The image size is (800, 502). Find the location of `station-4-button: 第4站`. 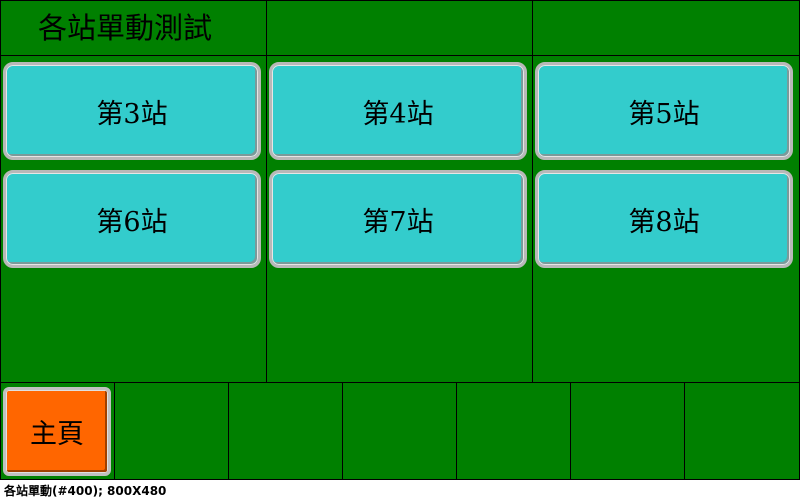

station-4-button: 第4站 is located at coordinates (398, 111).